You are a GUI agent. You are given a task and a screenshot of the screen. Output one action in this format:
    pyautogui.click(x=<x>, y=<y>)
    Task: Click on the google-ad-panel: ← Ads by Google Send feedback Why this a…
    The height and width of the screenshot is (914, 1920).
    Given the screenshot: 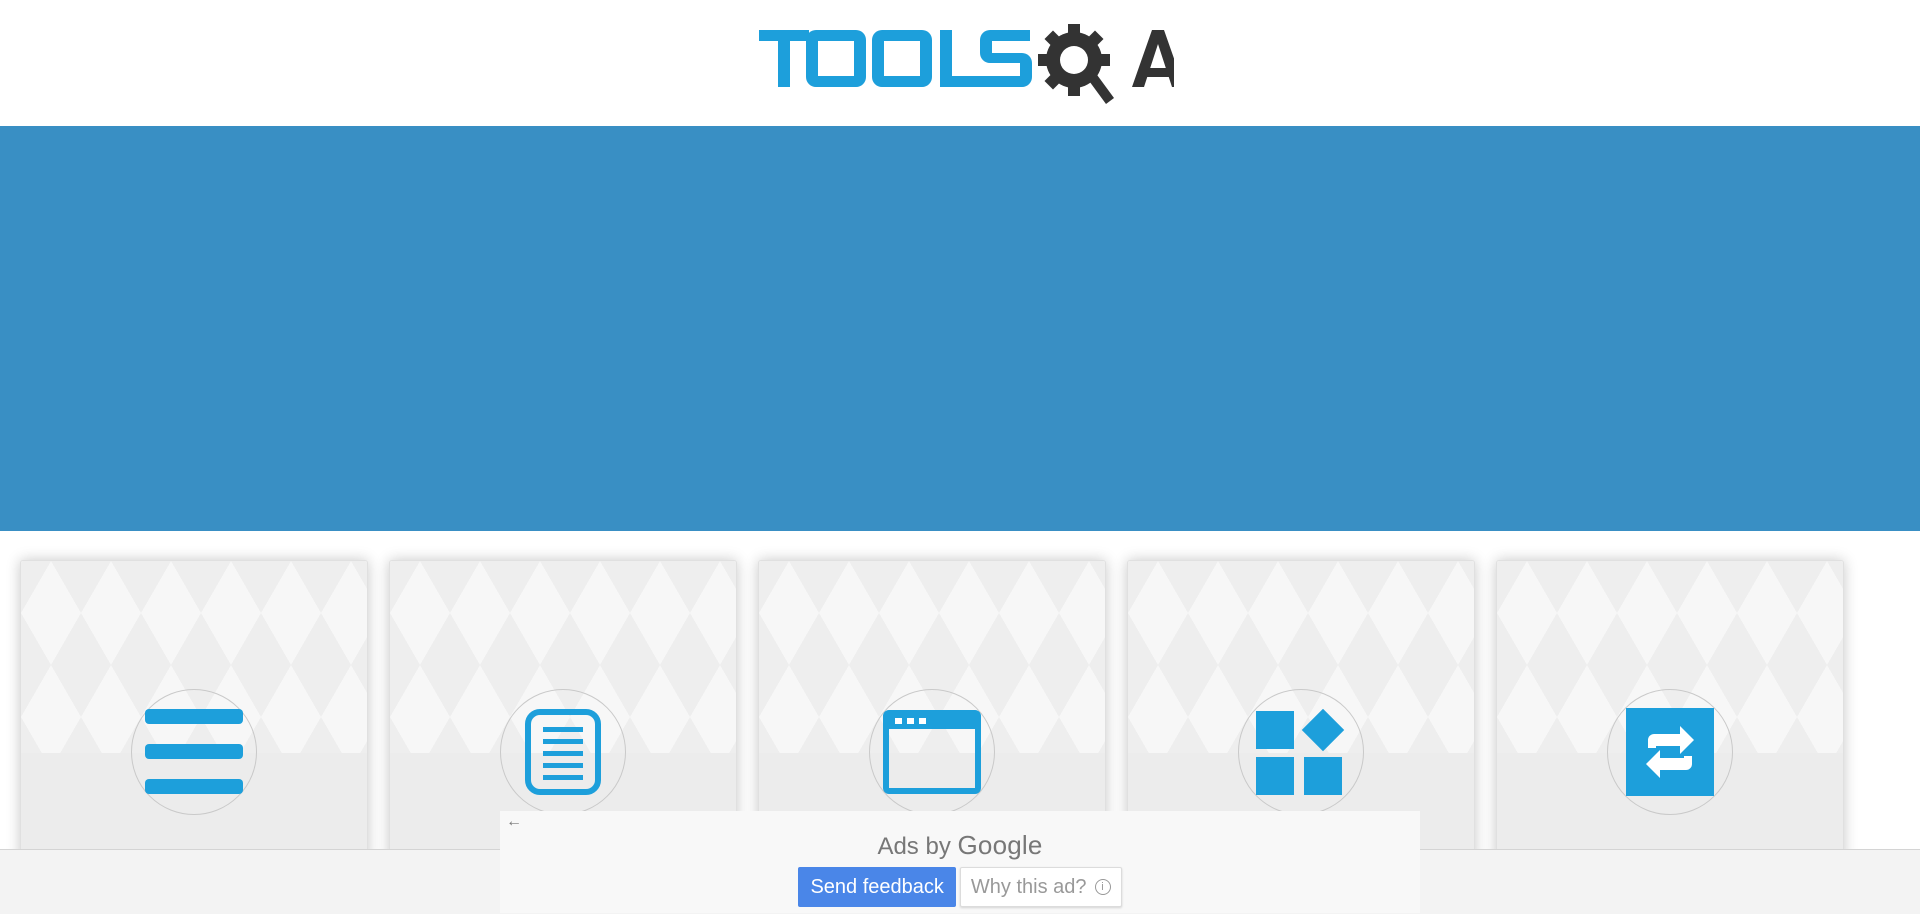 What is the action you would take?
    pyautogui.click(x=960, y=862)
    